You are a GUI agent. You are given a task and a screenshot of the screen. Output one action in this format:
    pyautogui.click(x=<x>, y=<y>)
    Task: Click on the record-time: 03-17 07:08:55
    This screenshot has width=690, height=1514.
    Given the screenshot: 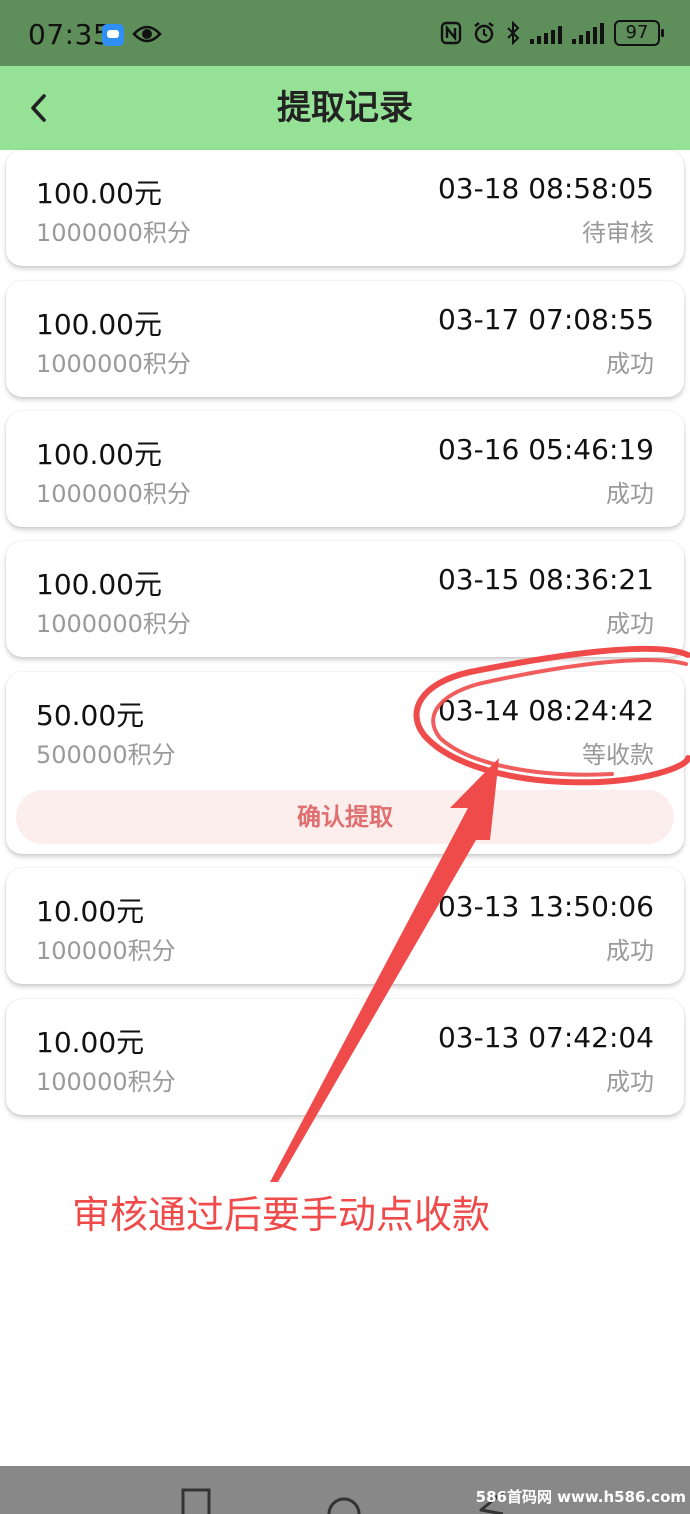 What is the action you would take?
    pyautogui.click(x=545, y=319)
    